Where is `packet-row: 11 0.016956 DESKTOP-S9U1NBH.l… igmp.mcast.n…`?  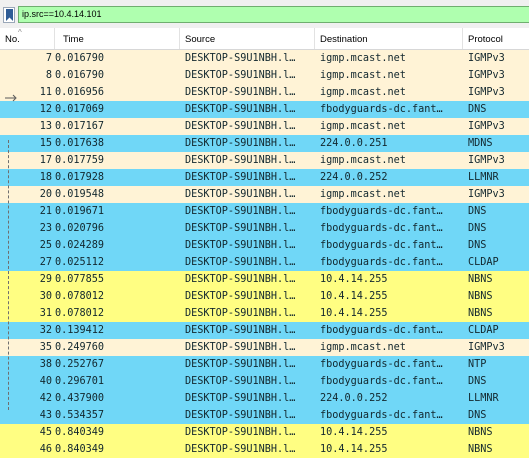 packet-row: 11 0.016956 DESKTOP-S9U1NBH.l… igmp.mcast.n… is located at coordinates (264, 92).